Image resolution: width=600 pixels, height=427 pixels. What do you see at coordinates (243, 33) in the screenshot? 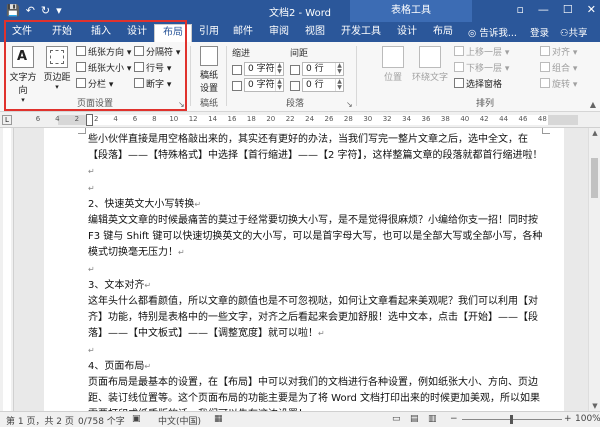
I see `tab-mailings: 邮件` at bounding box center [243, 33].